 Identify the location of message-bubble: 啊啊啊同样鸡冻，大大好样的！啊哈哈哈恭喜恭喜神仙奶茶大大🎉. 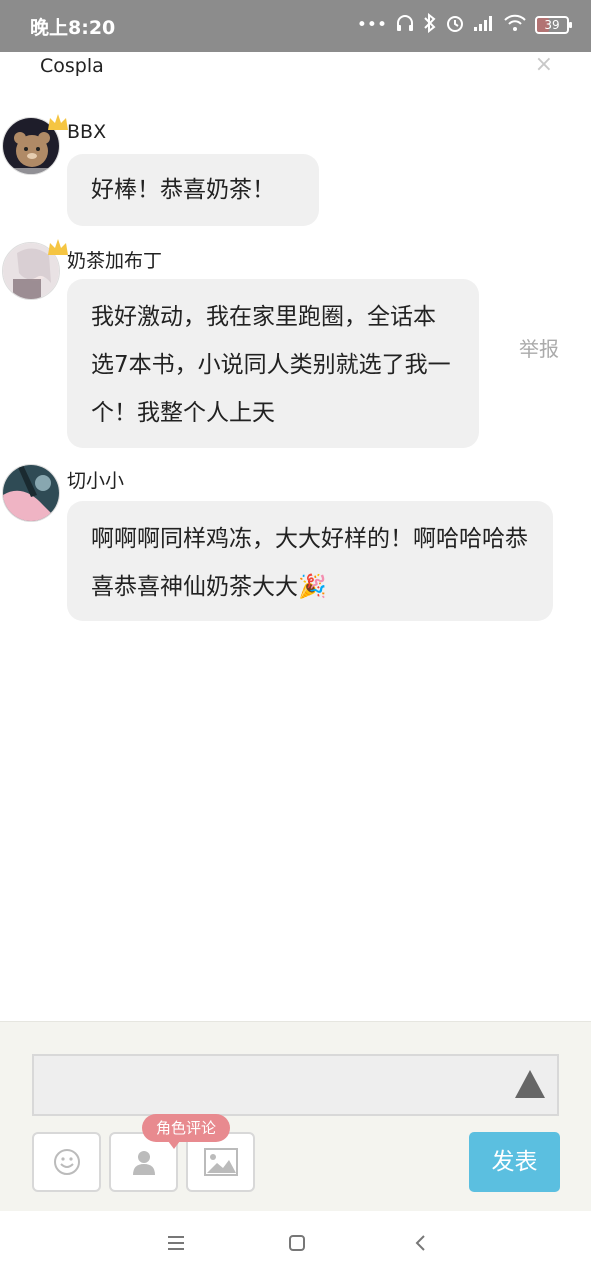
(310, 561).